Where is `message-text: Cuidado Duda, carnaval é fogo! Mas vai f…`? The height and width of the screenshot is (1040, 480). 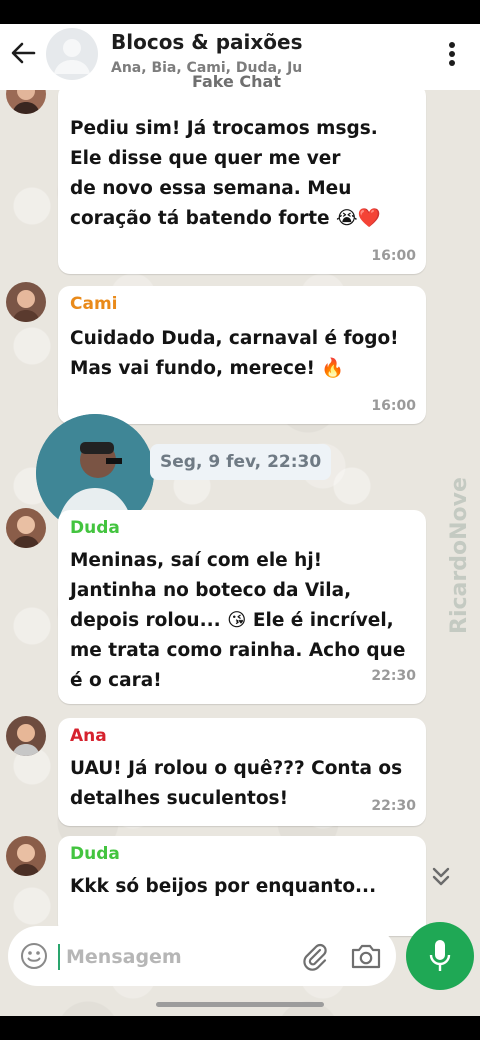
message-text: Cuidado Duda, carnaval é fogo! Mas vai f… is located at coordinates (234, 353).